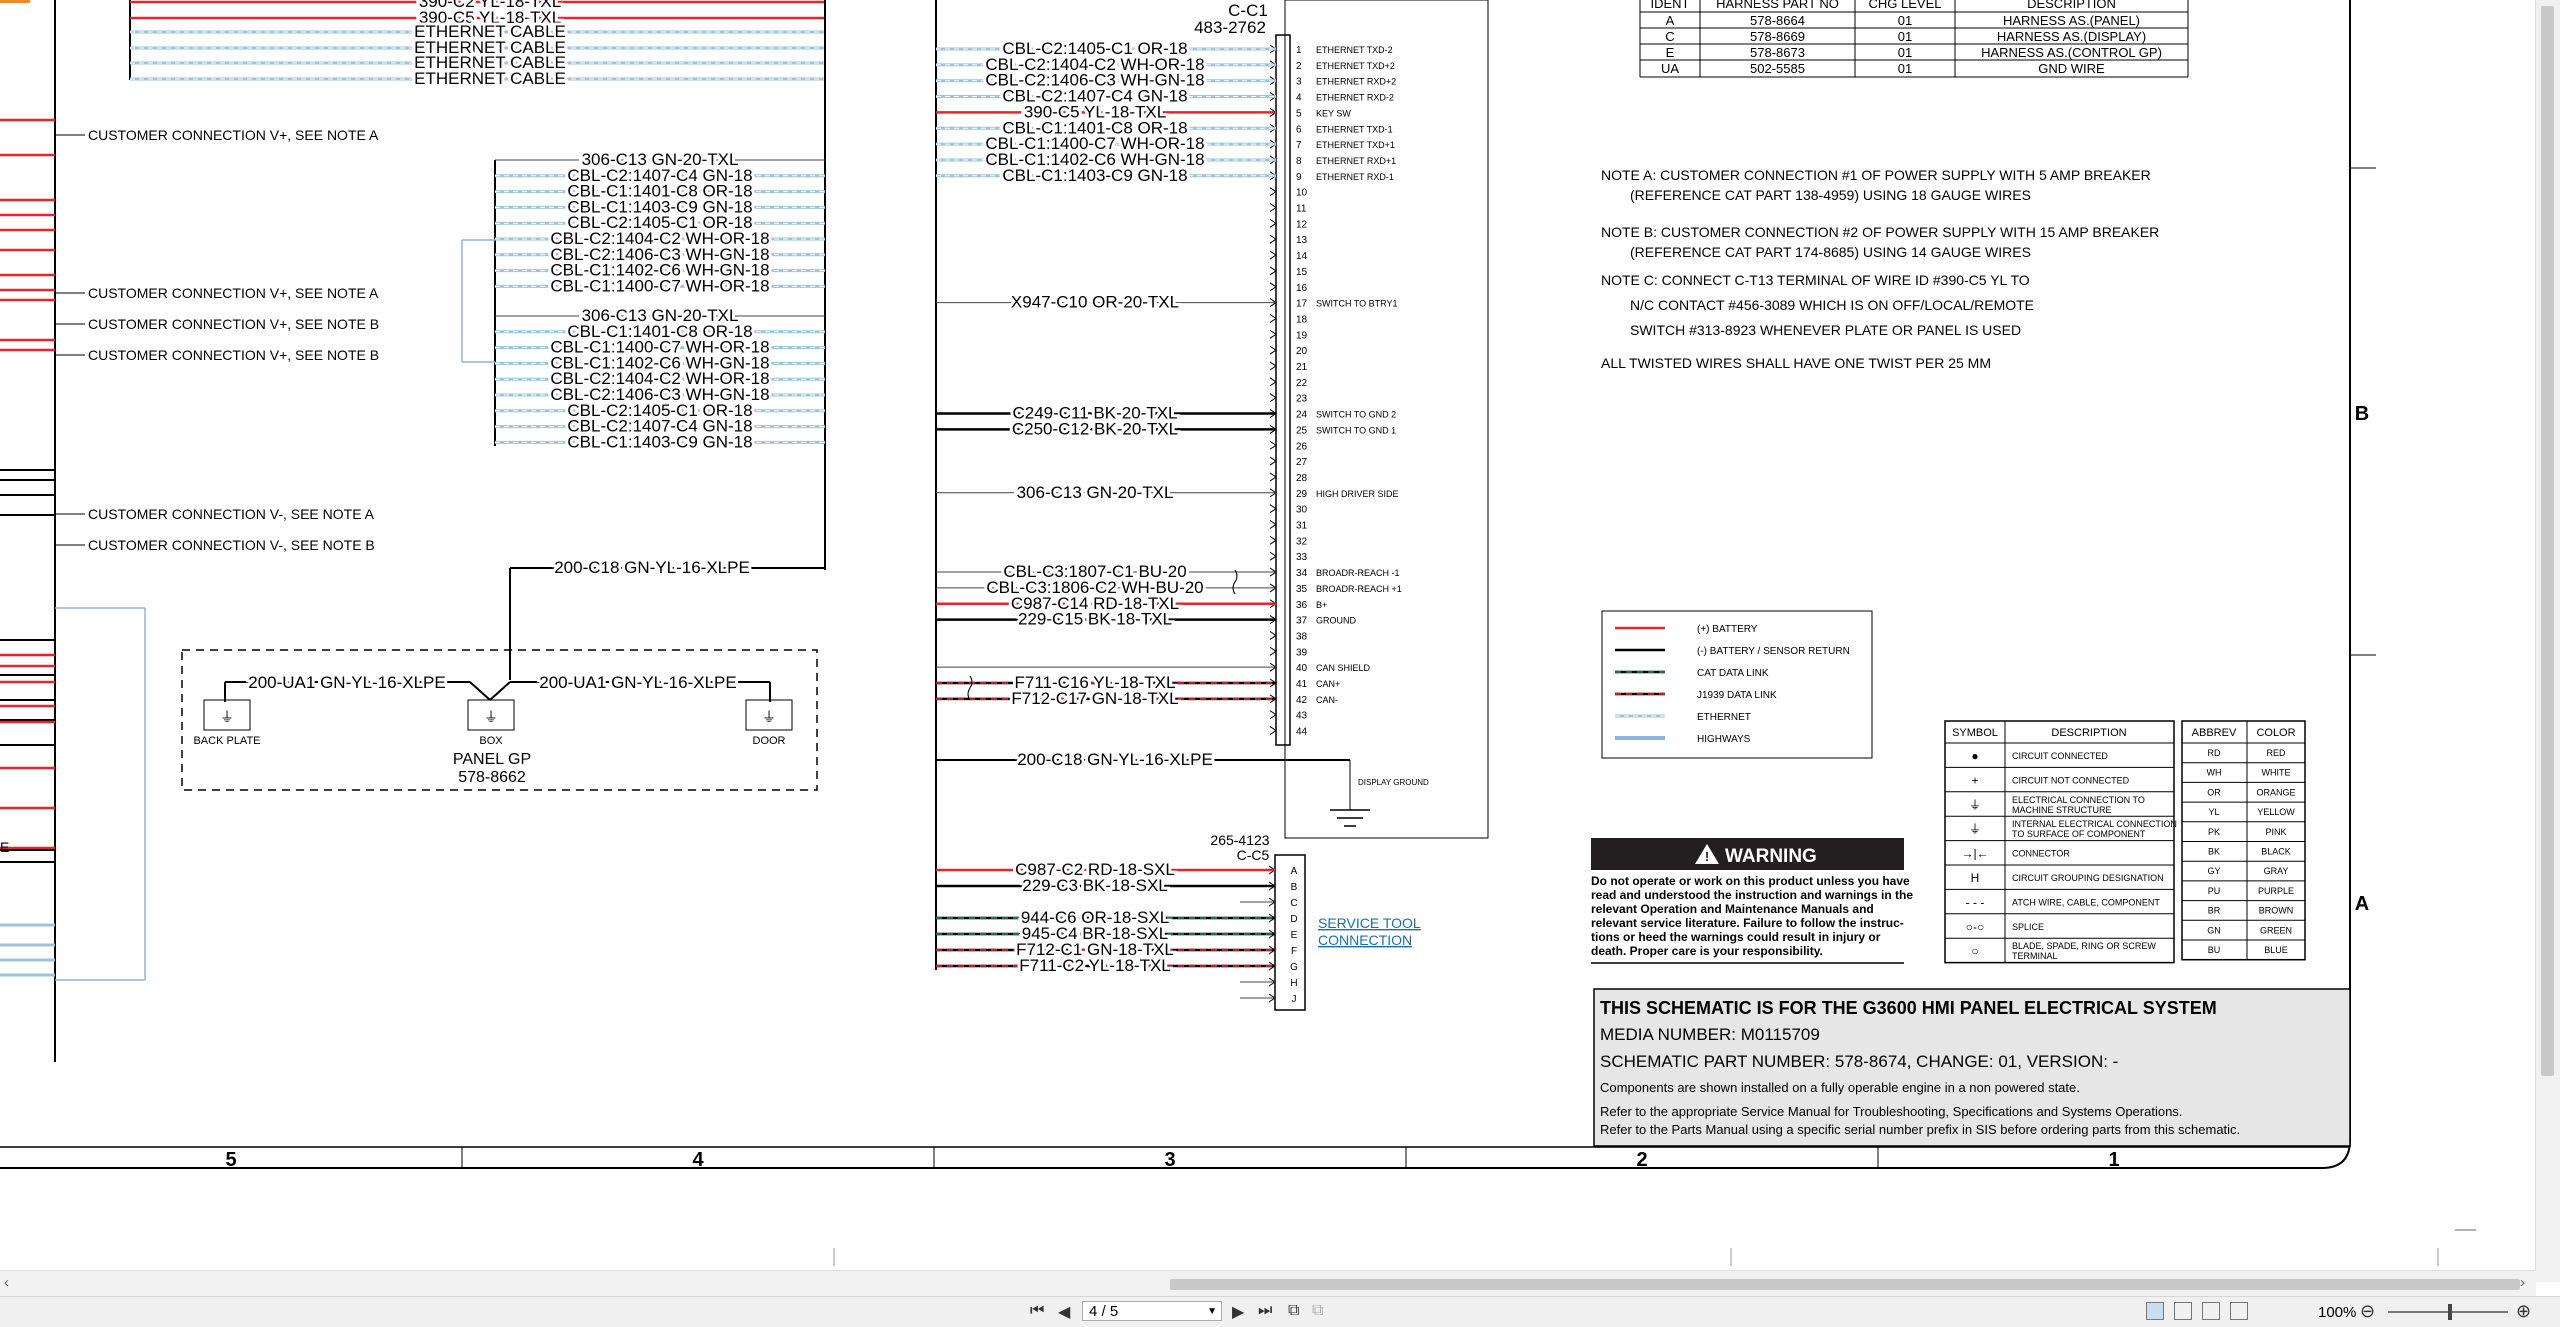 This screenshot has width=2560, height=1327. I want to click on panel-wire-label: 200-UA1 GN-YL-16-XLPE, so click(346, 682).